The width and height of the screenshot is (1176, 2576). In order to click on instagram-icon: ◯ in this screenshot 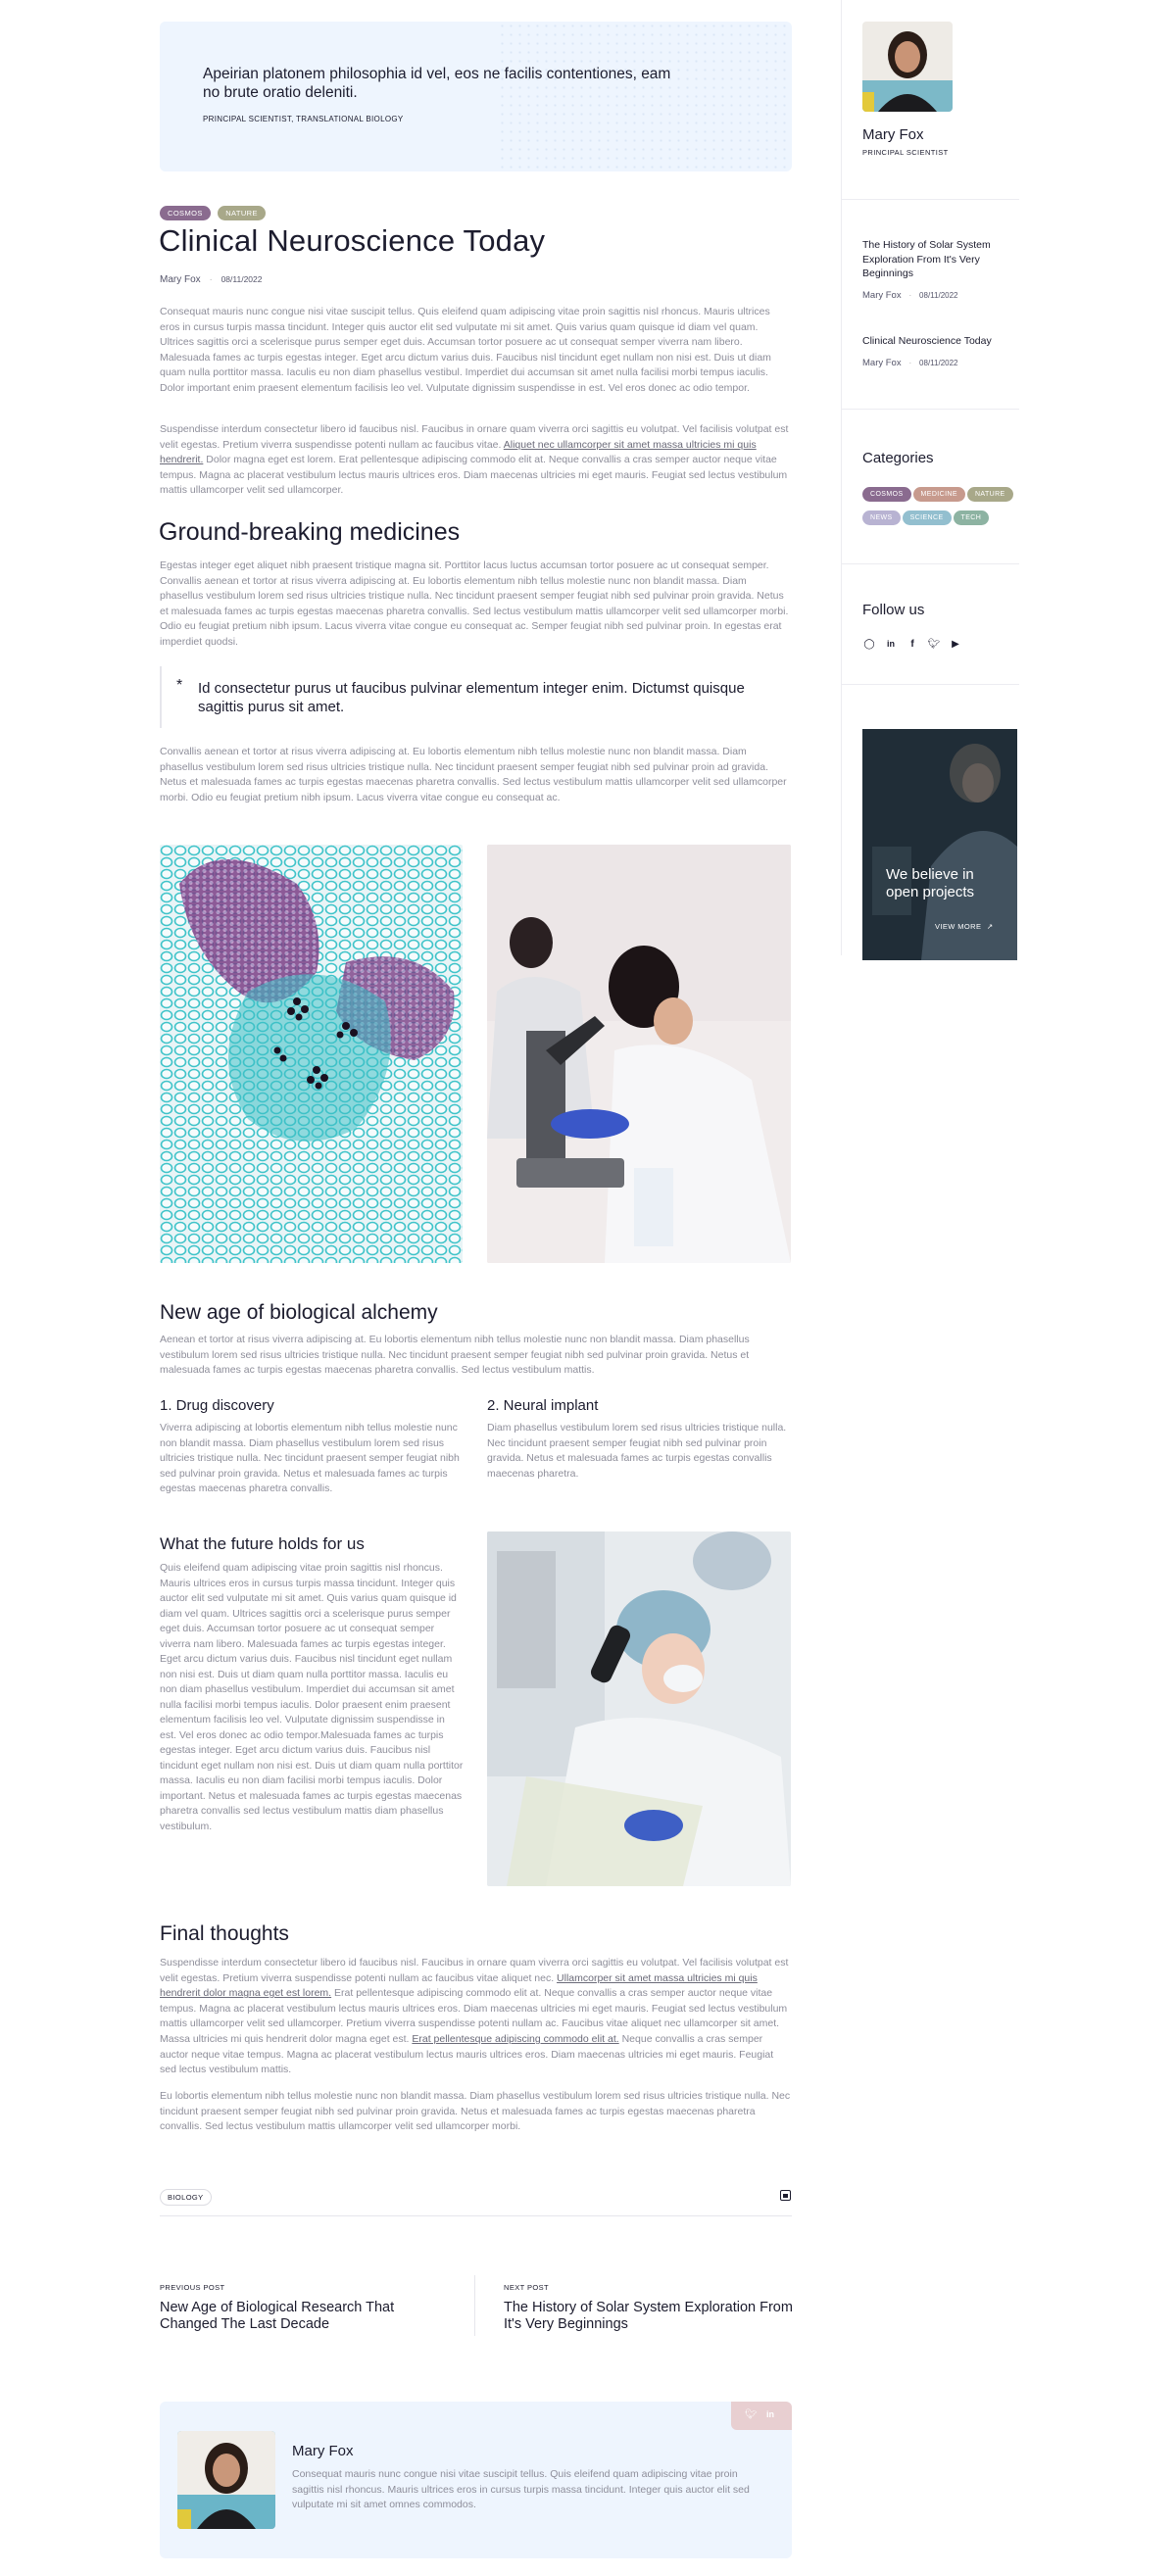, I will do `click(869, 645)`.